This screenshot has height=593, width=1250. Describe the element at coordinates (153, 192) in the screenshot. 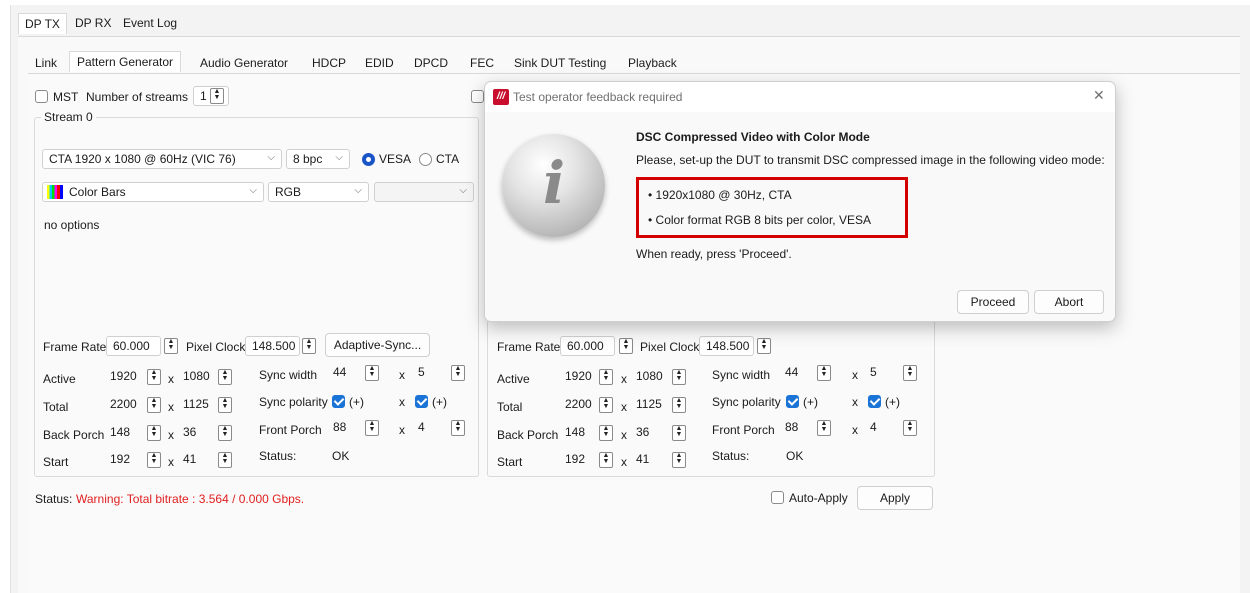

I see `pattern-select: Color Bars ⌵` at that location.